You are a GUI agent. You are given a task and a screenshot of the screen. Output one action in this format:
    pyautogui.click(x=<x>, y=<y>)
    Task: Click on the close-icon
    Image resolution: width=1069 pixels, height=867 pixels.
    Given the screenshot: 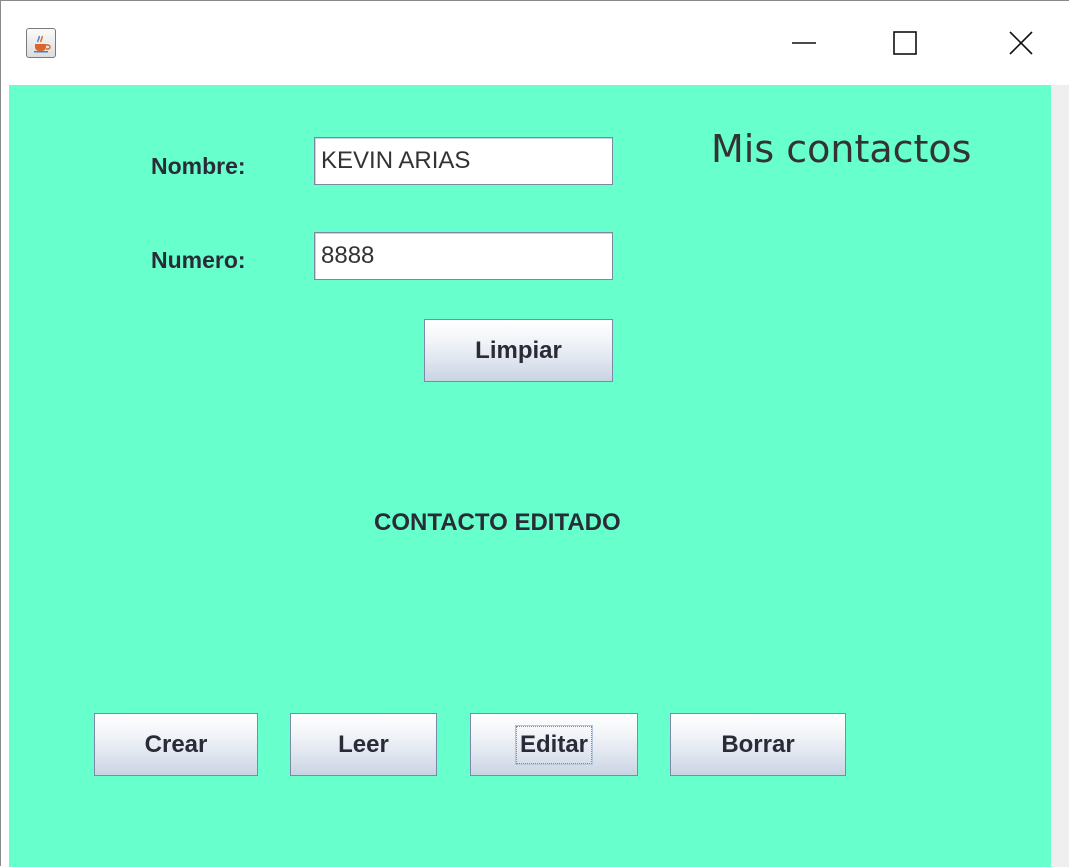 What is the action you would take?
    pyautogui.click(x=1021, y=43)
    